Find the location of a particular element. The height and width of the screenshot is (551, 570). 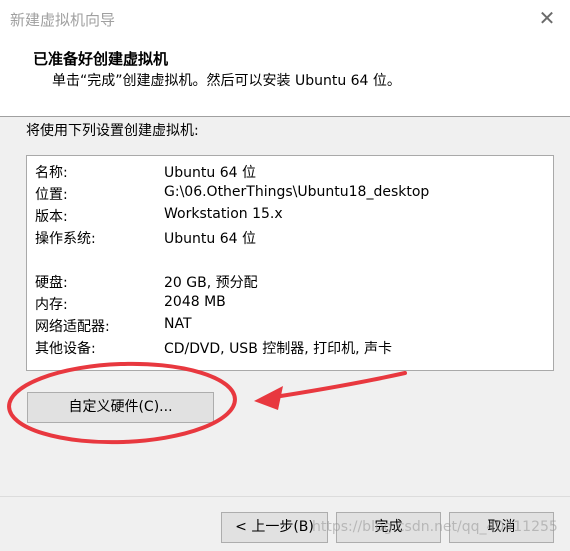

annotation-circle is located at coordinates (122, 403).